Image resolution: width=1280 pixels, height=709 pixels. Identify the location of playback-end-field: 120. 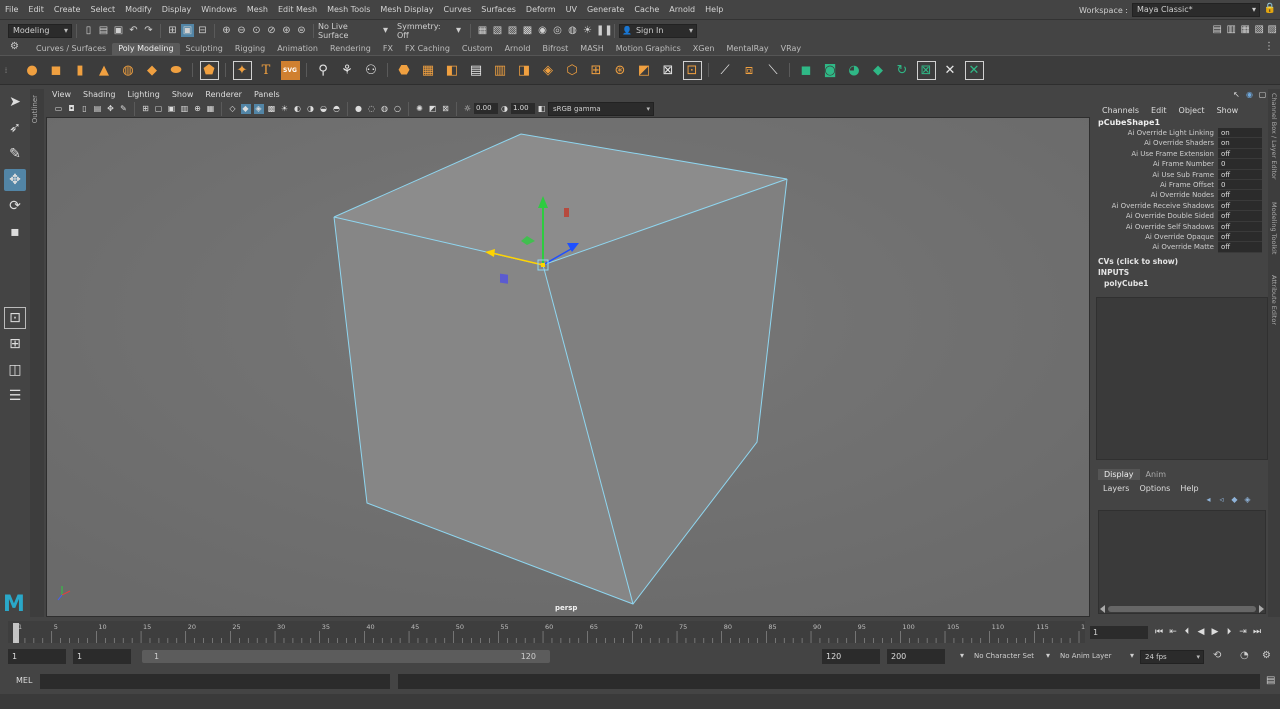
(851, 656).